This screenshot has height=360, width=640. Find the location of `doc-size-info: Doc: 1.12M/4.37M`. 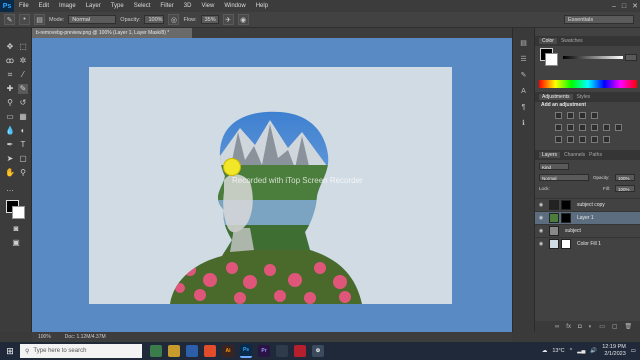

doc-size-info: Doc: 1.12M/4.37M is located at coordinates (85, 337).